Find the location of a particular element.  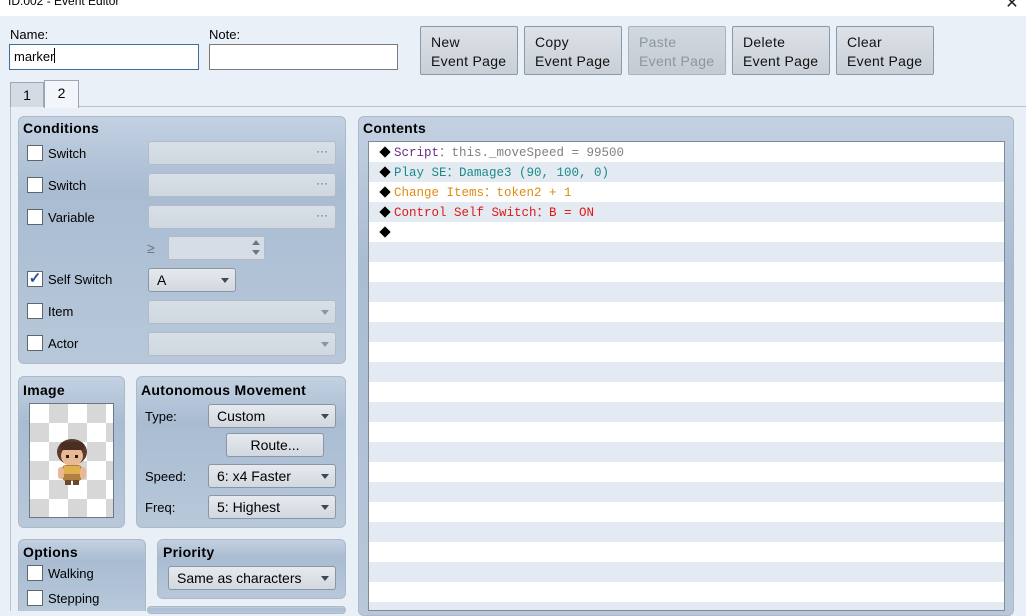

self-switch-label: Self Switch is located at coordinates (80, 279).